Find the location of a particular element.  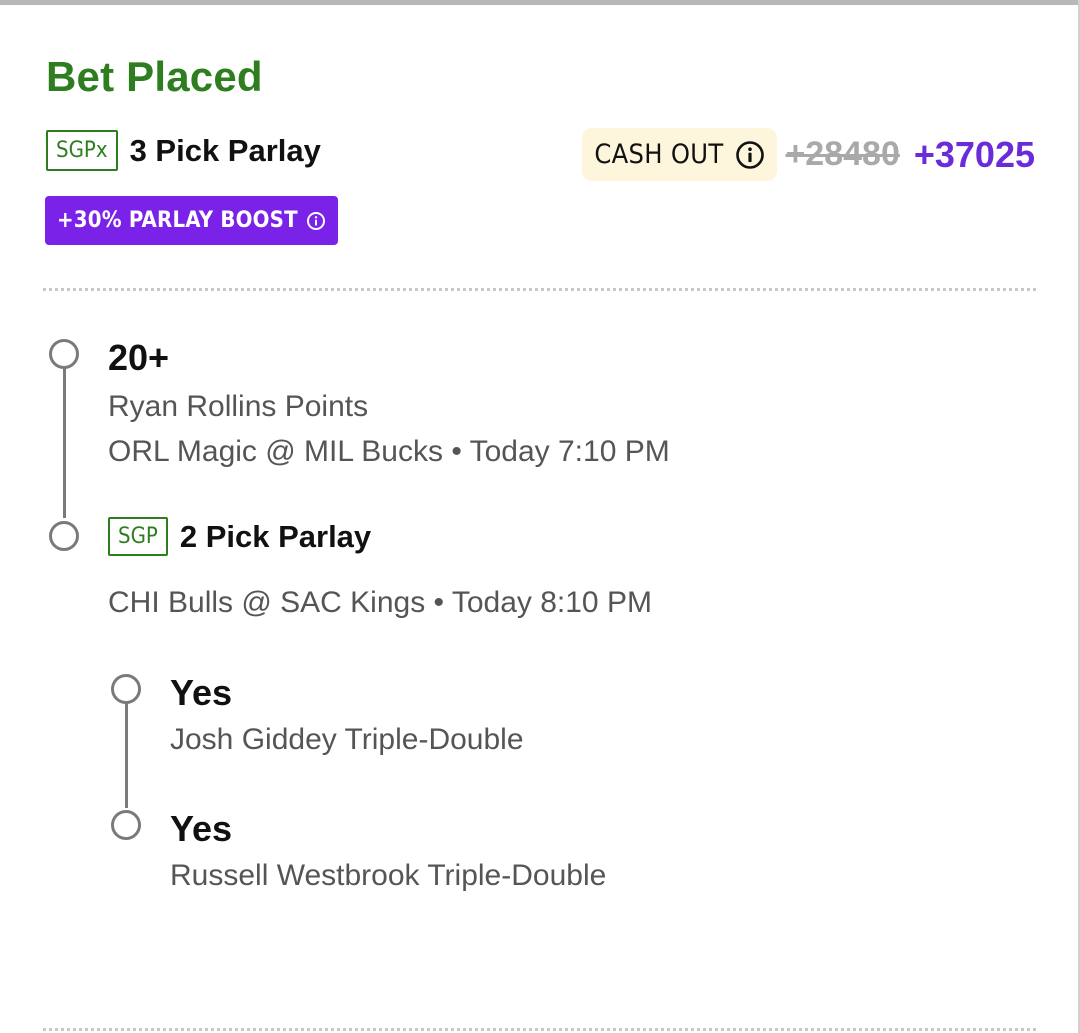

parlay-boost-badge: +30% PARLAY BOOST is located at coordinates (191, 220).